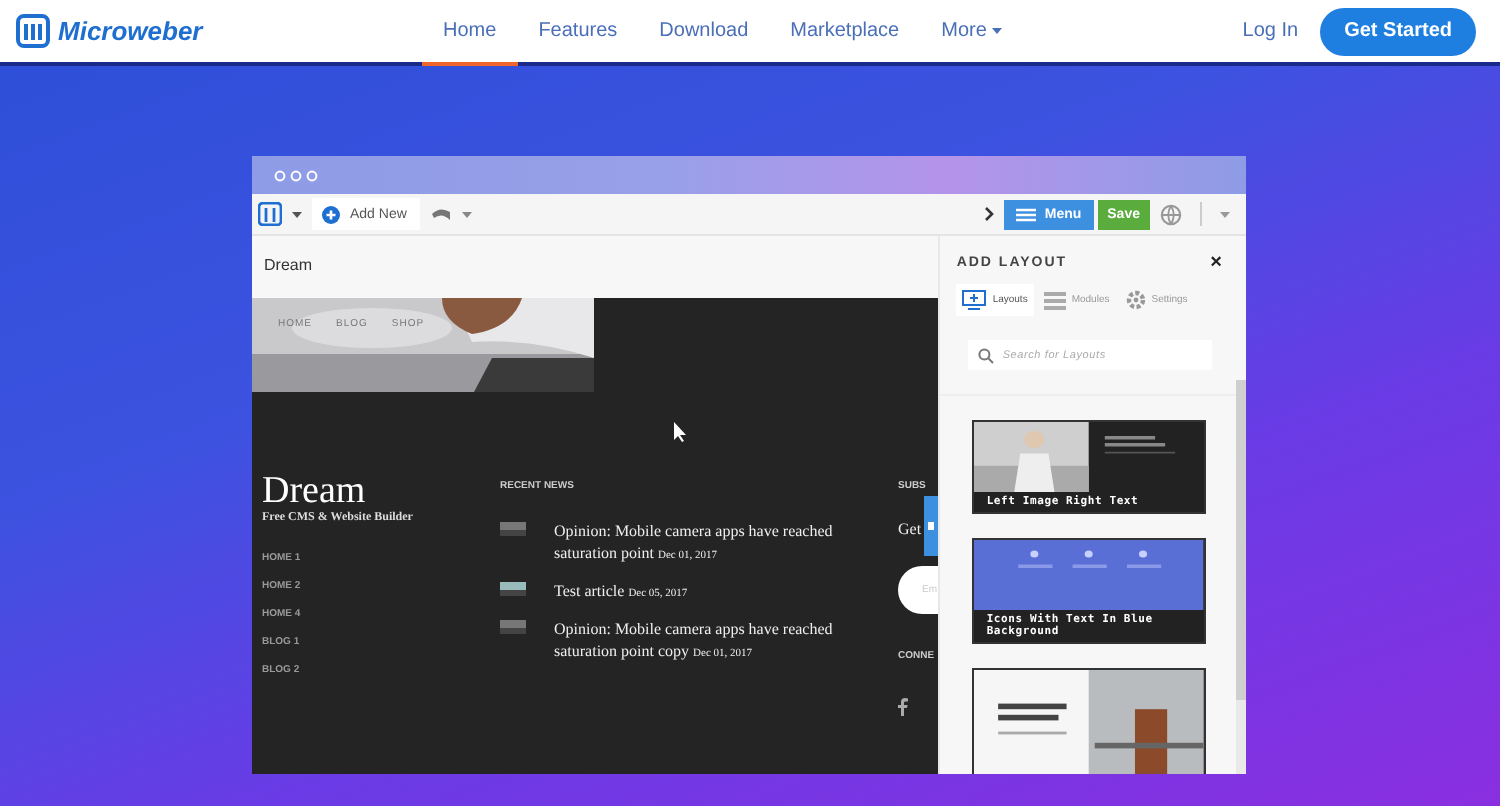 The height and width of the screenshot is (806, 1500). What do you see at coordinates (989, 214) in the screenshot?
I see `chevron-right-icon` at bounding box center [989, 214].